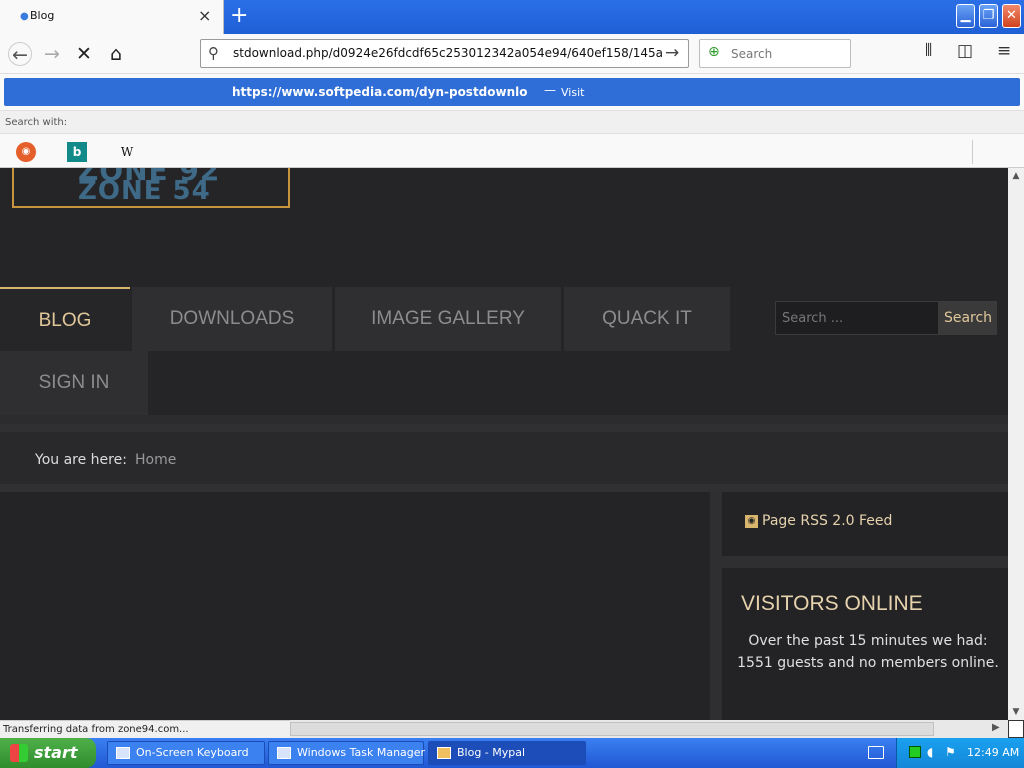  What do you see at coordinates (42, 15) in the screenshot?
I see `tab-title: Blog` at bounding box center [42, 15].